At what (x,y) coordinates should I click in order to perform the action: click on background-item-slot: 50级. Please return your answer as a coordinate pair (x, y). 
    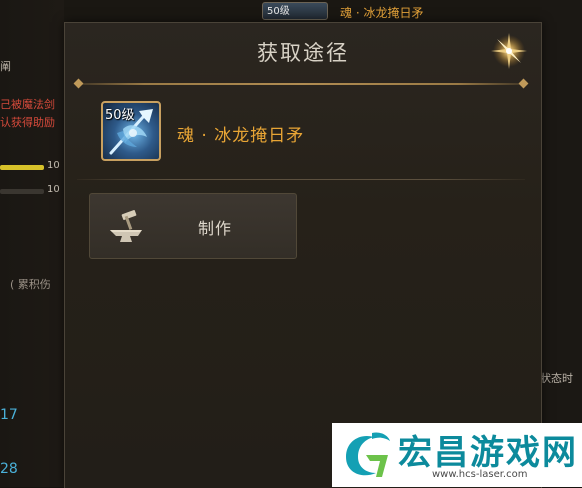
    Looking at the image, I should click on (295, 11).